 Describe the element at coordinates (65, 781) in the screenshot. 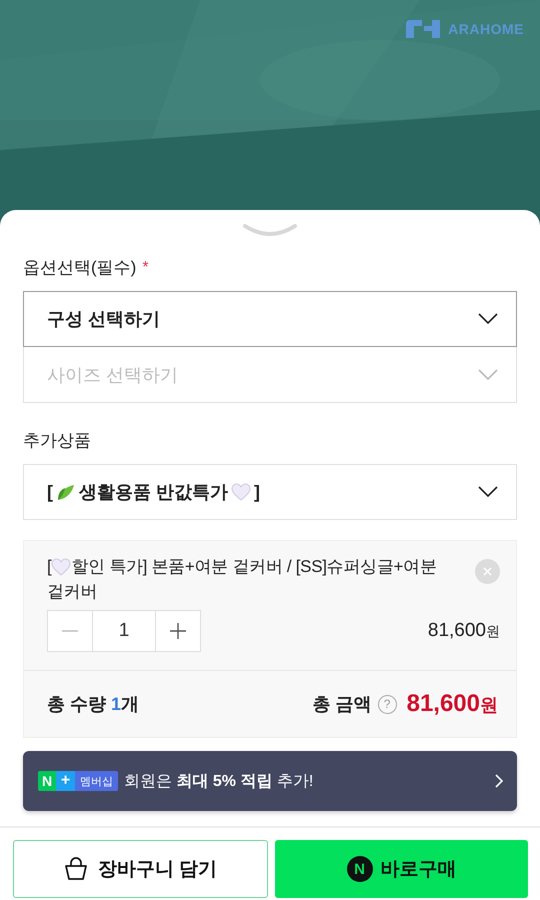

I see `badge-plus: +` at that location.